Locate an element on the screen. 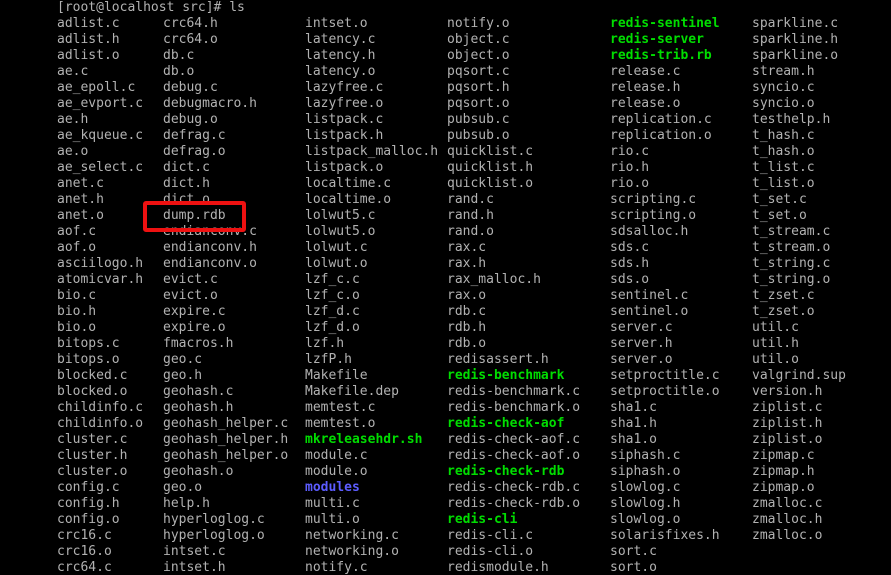 This screenshot has width=891, height=575. ls-entry: localtime.c is located at coordinates (348, 183).